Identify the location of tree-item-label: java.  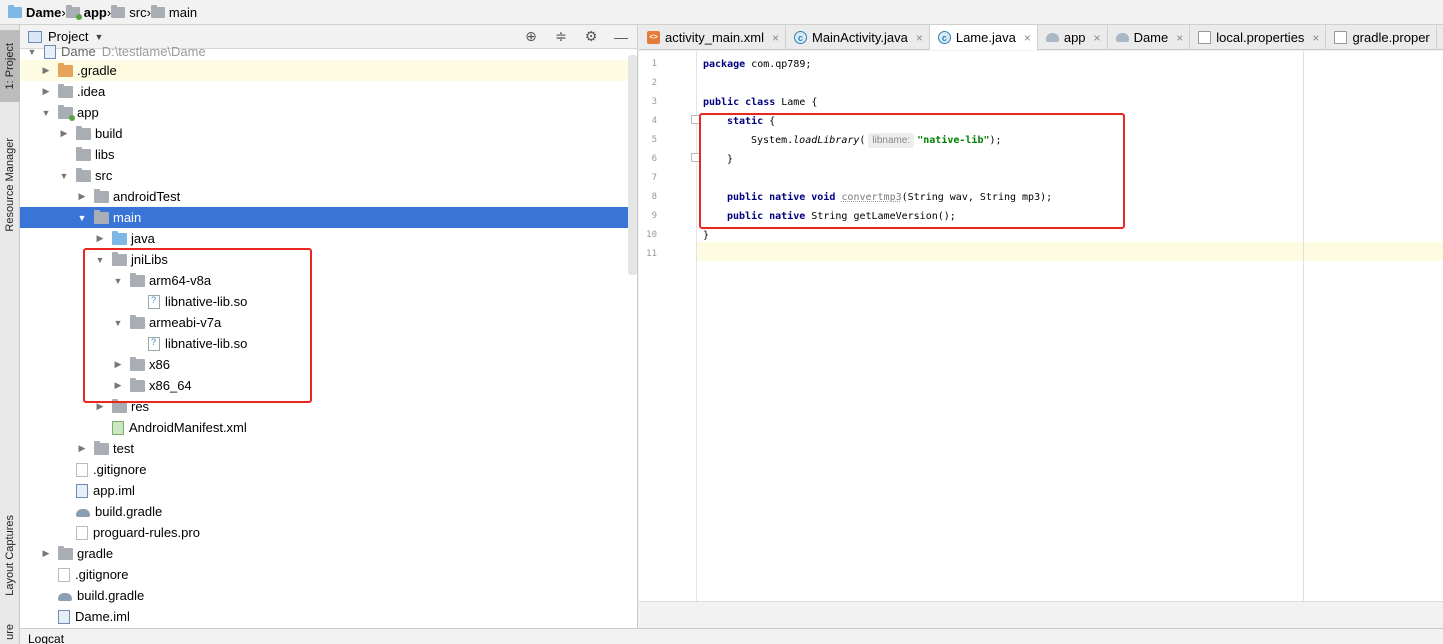
(143, 238).